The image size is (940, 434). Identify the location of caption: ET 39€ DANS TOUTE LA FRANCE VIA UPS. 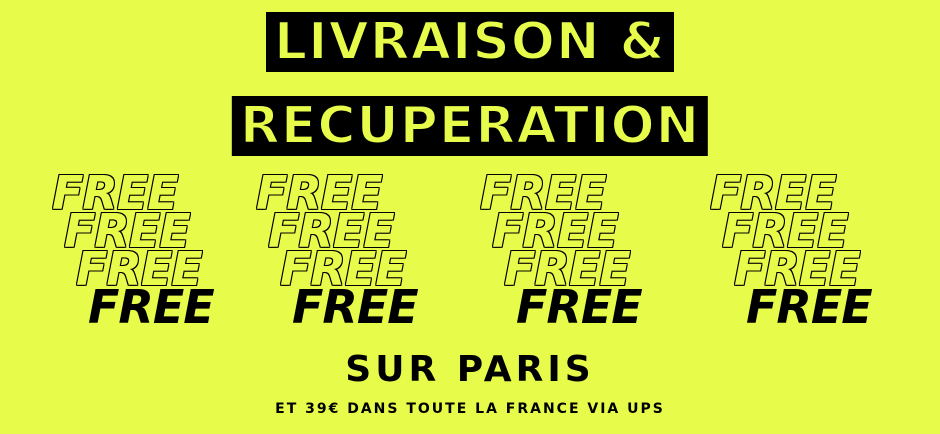
(470, 409).